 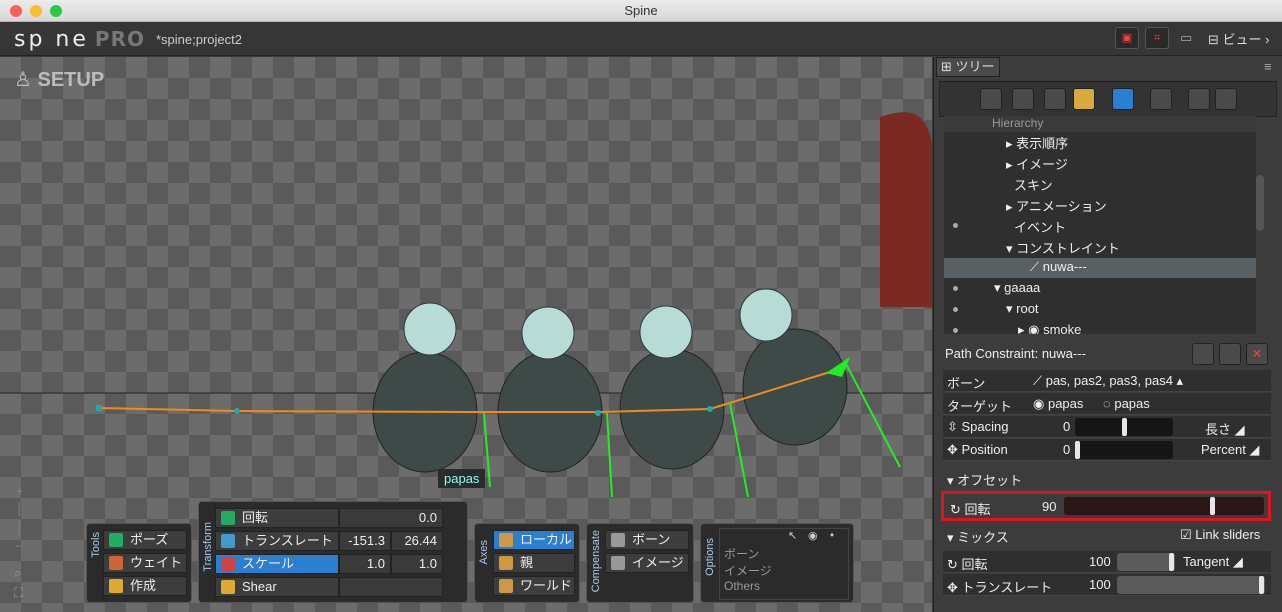 I want to click on compensate-label: Compensate, so click(x=596, y=561).